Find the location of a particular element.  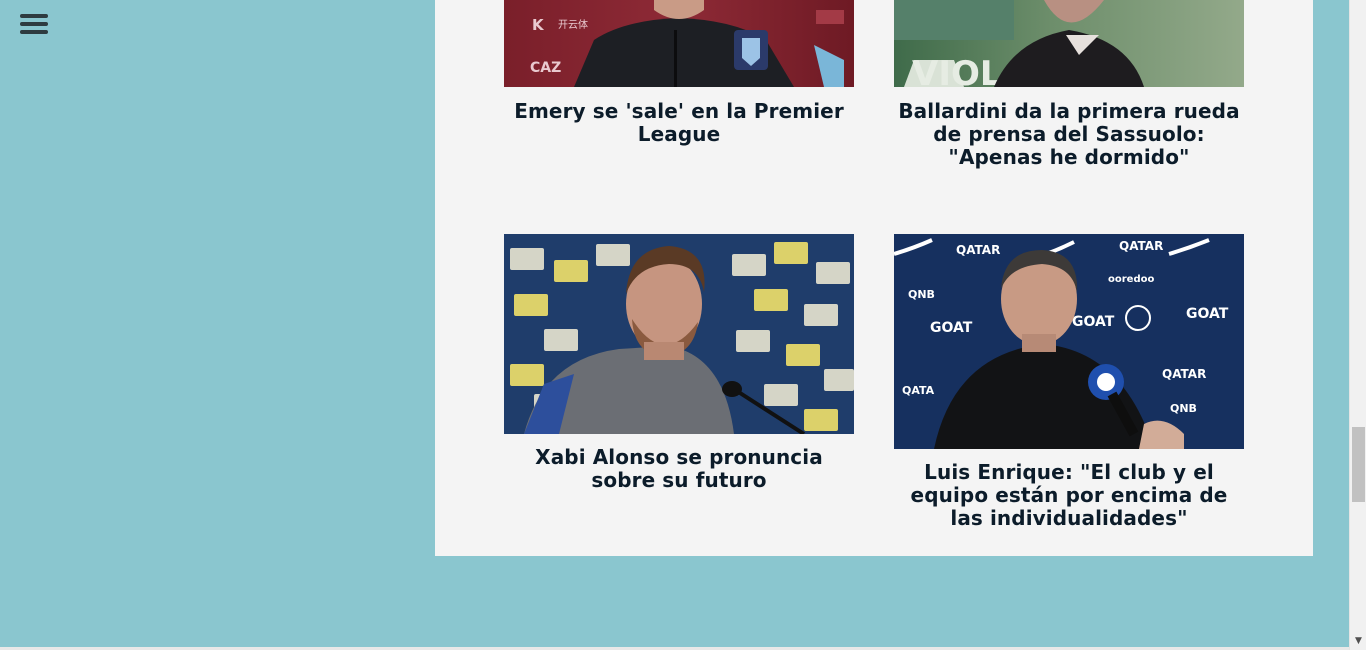

hamburger-menu-icon is located at coordinates (34, 25).